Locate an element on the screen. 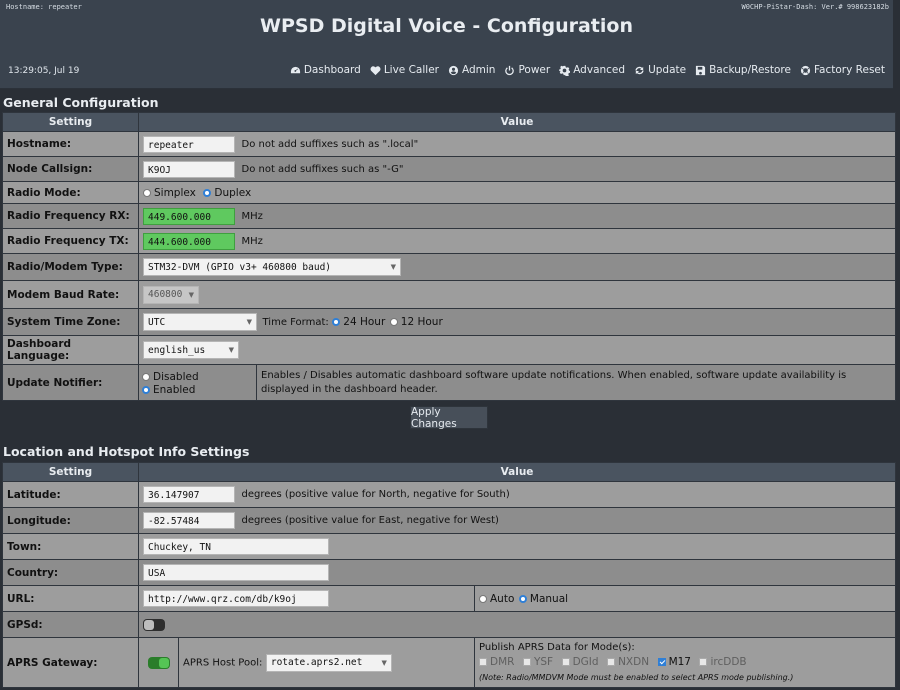 This screenshot has width=900, height=690. nav-label: Dashboard is located at coordinates (332, 70).